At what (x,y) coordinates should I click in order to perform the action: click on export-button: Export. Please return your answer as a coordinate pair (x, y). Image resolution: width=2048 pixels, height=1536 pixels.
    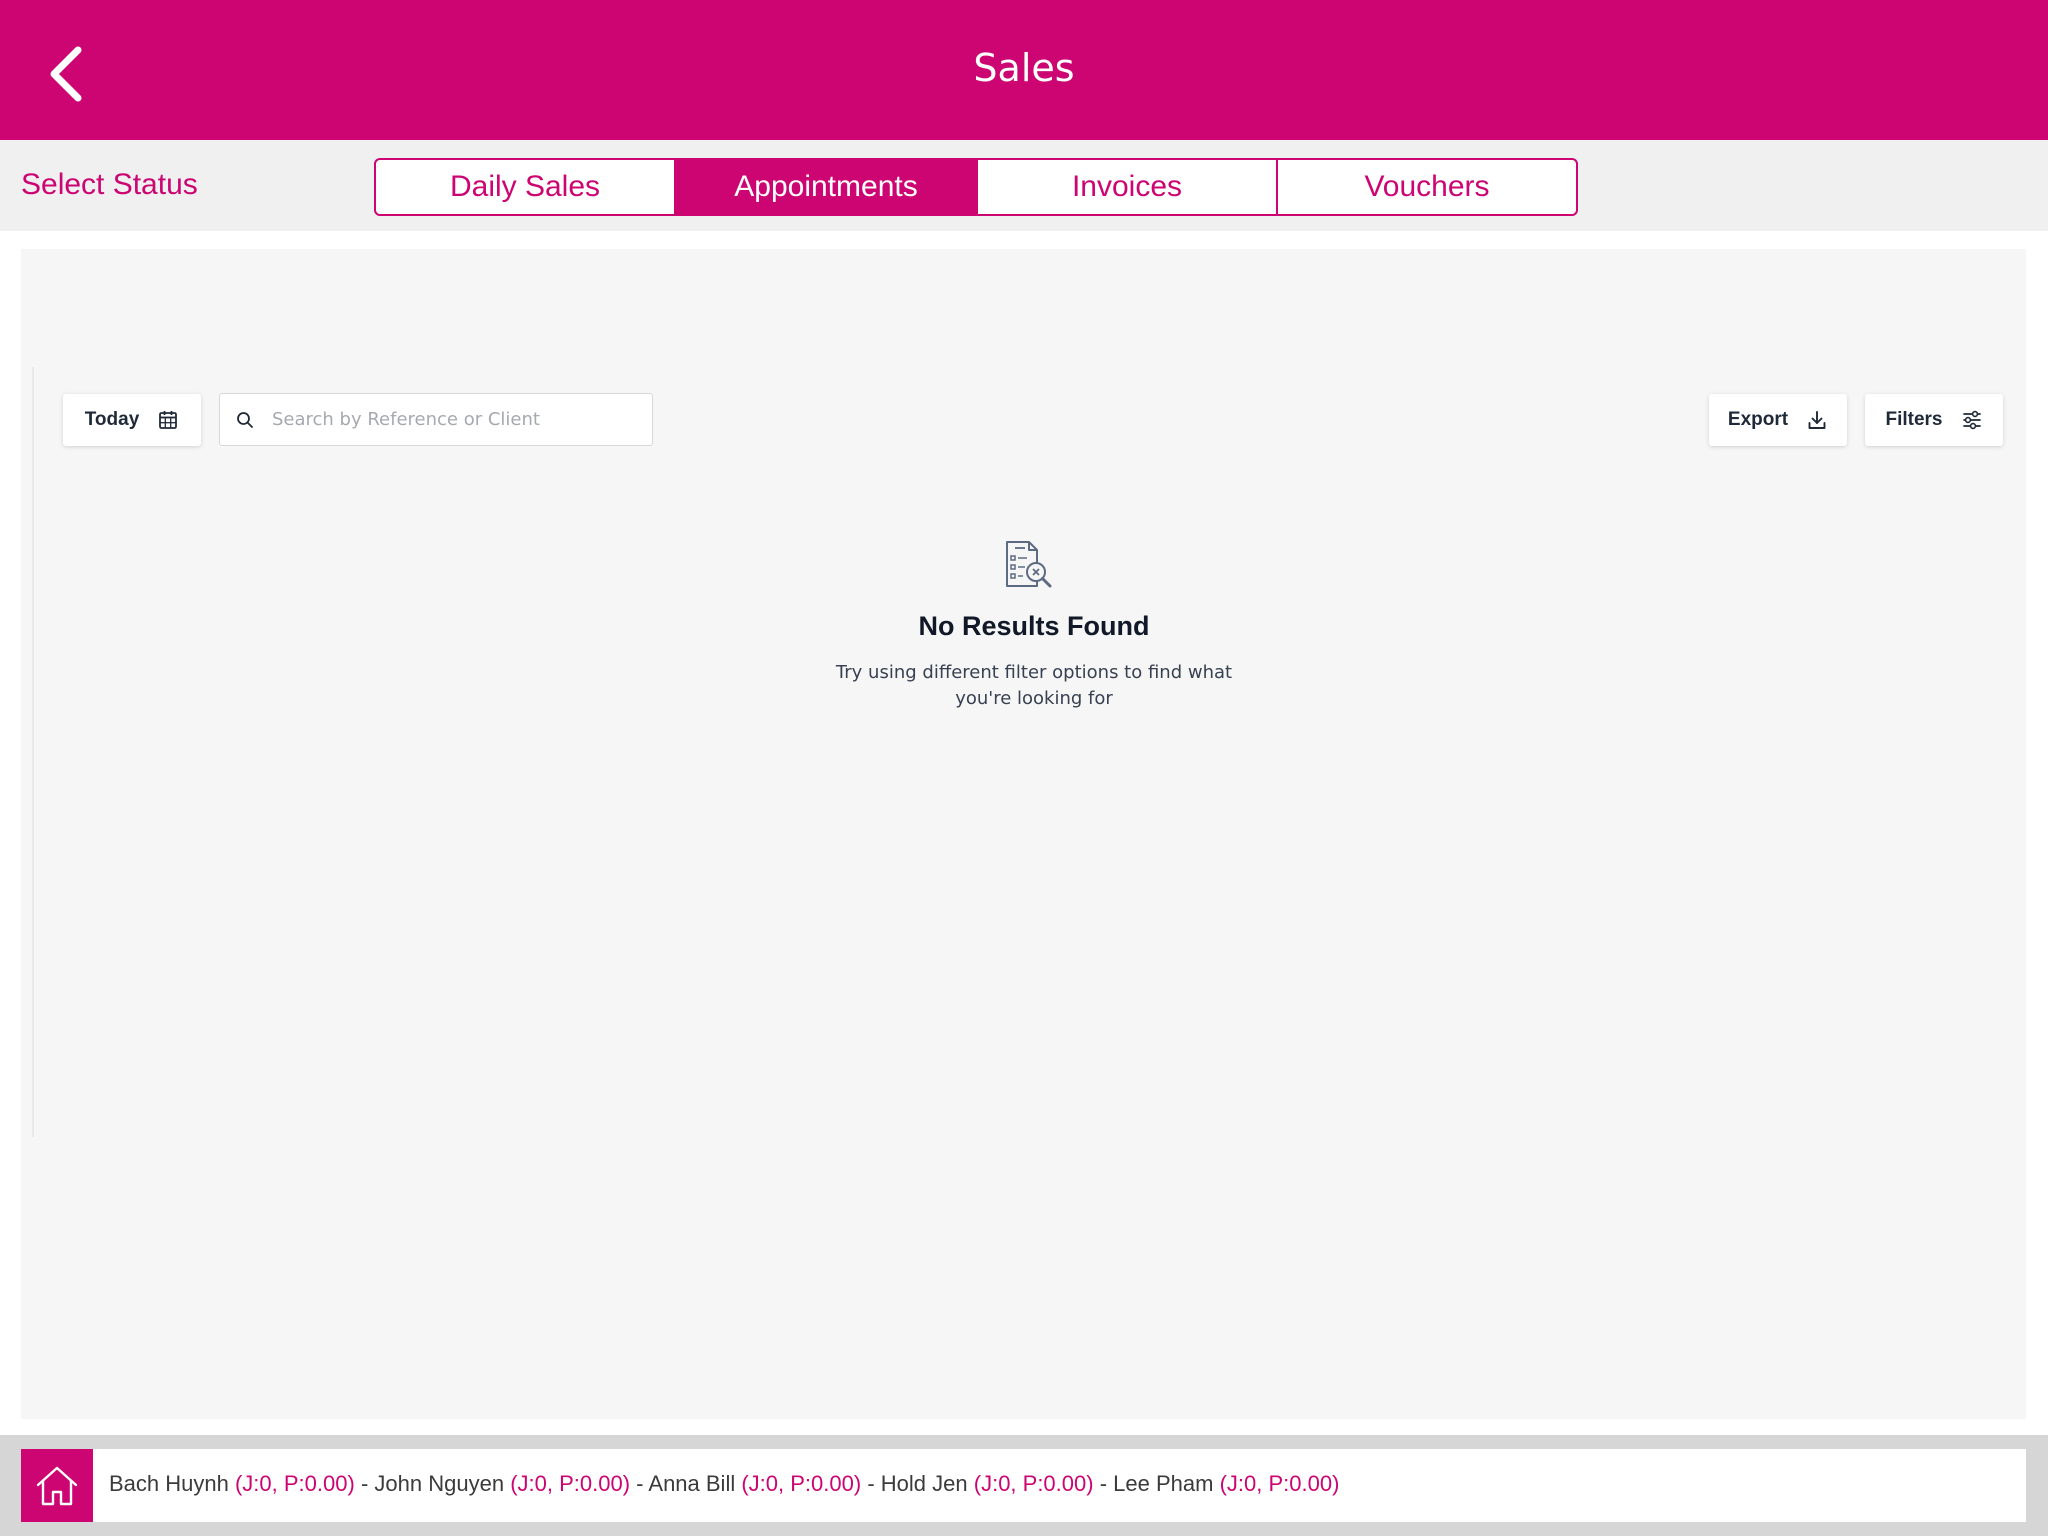
    Looking at the image, I should click on (1778, 420).